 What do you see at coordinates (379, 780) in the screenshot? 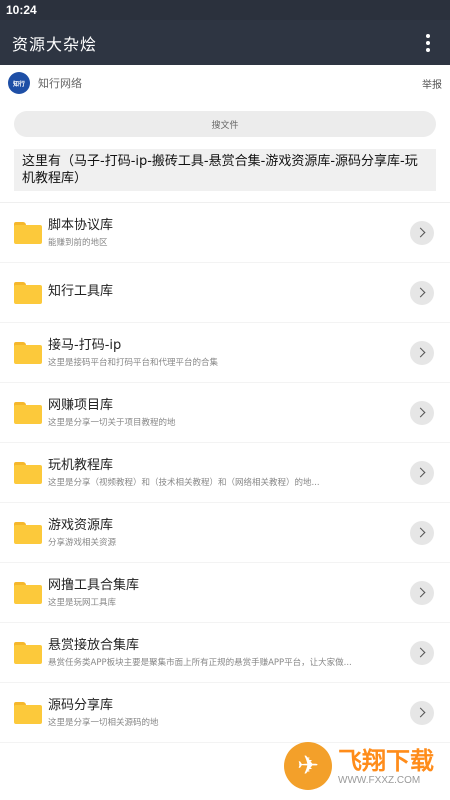
I see `watermark-url: WWW.FXXZ.COM` at bounding box center [379, 780].